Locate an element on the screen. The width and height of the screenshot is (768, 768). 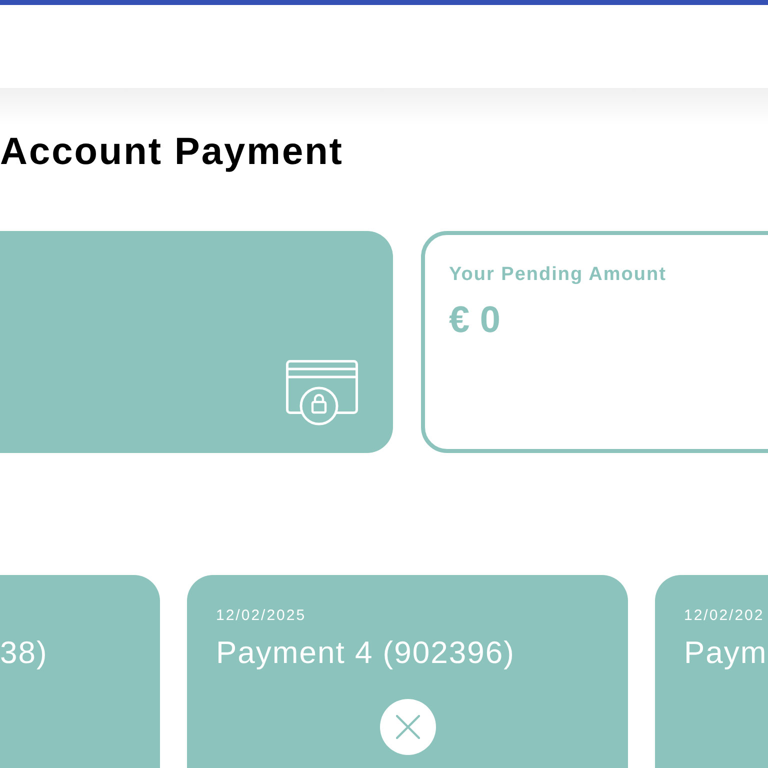
payment-title: Payment 4 (902396) is located at coordinates (365, 653).